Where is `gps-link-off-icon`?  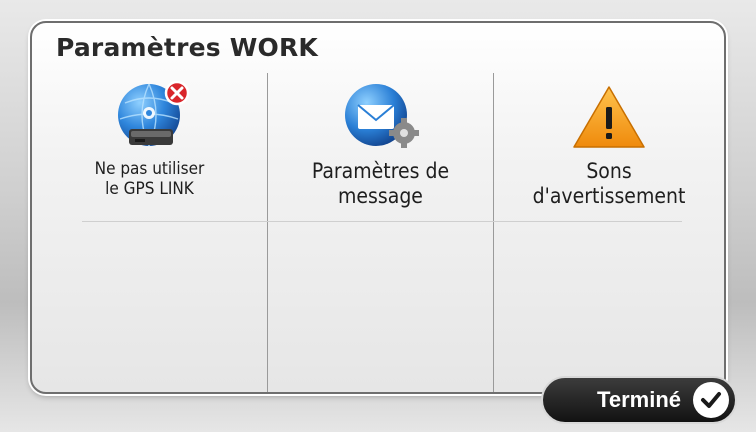
gps-link-off-icon is located at coordinates (153, 113).